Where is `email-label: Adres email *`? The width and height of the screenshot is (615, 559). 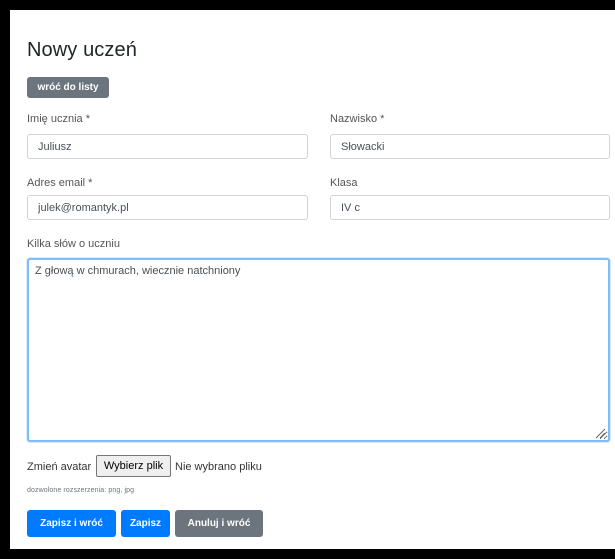 email-label: Adres email * is located at coordinates (60, 183).